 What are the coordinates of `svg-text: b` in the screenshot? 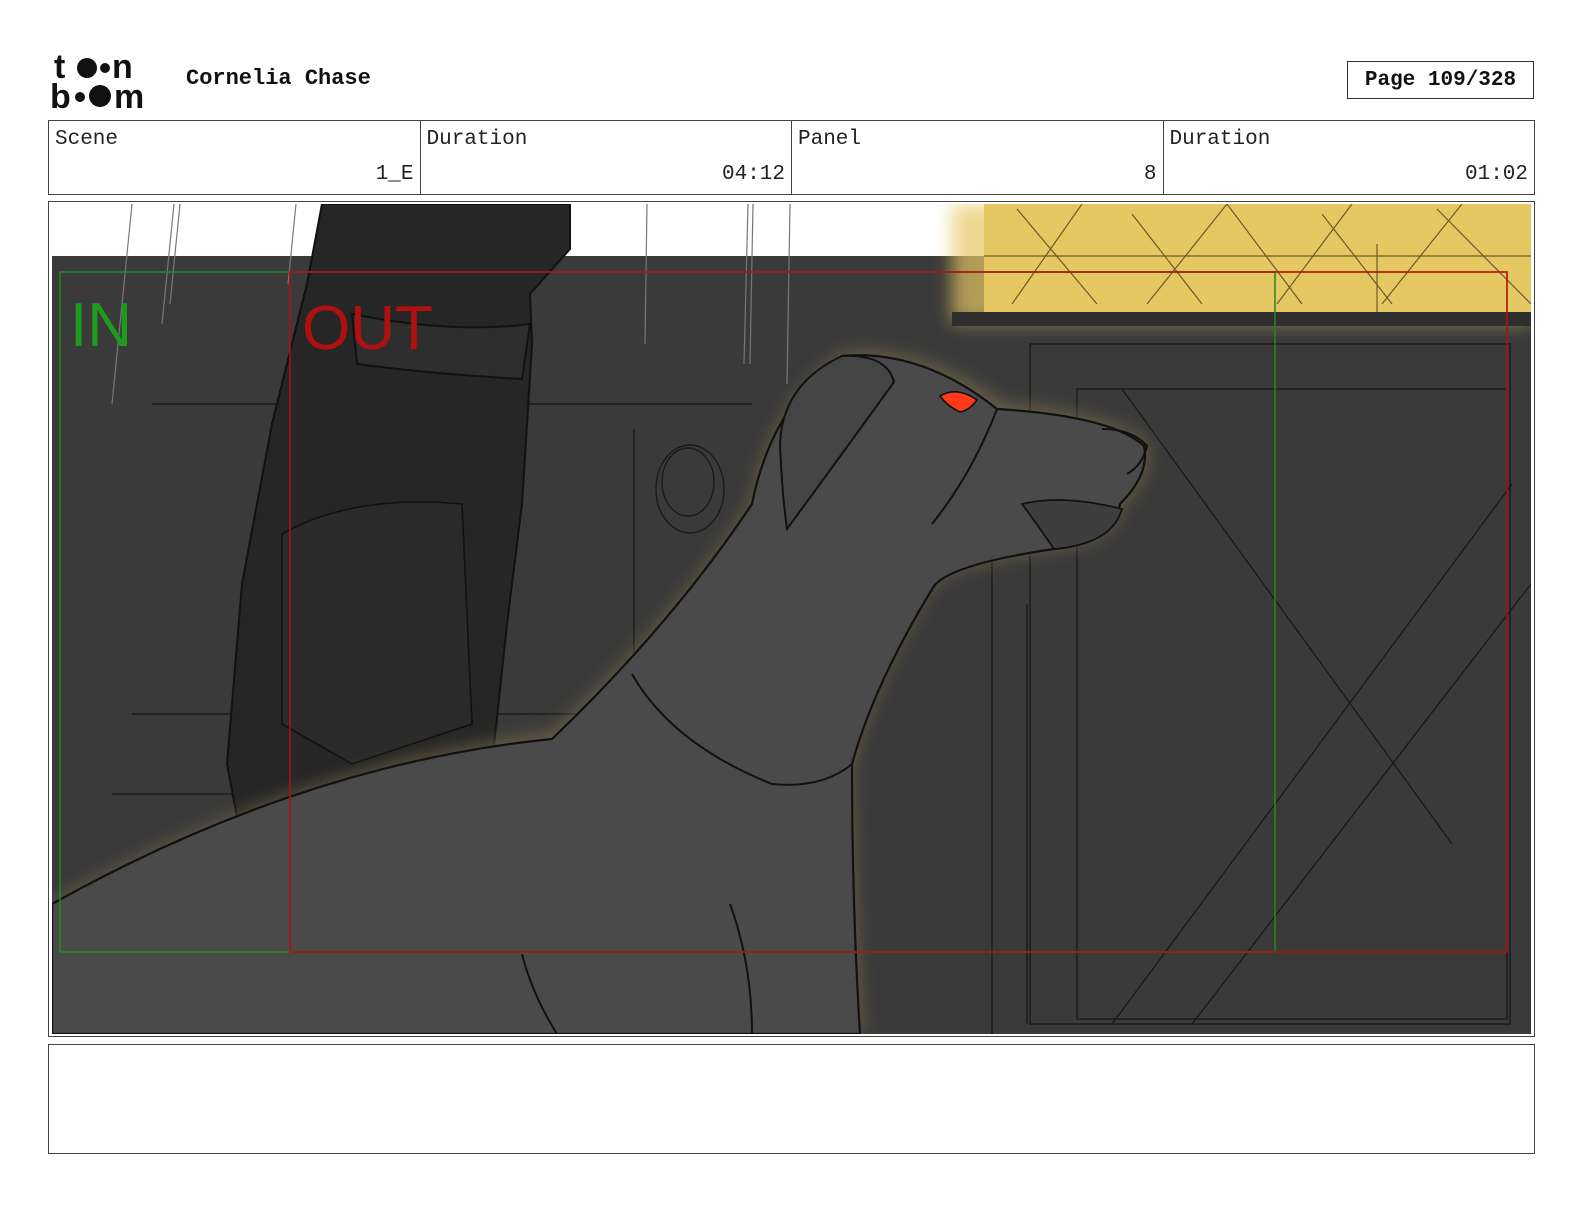 It's located at (60, 95).